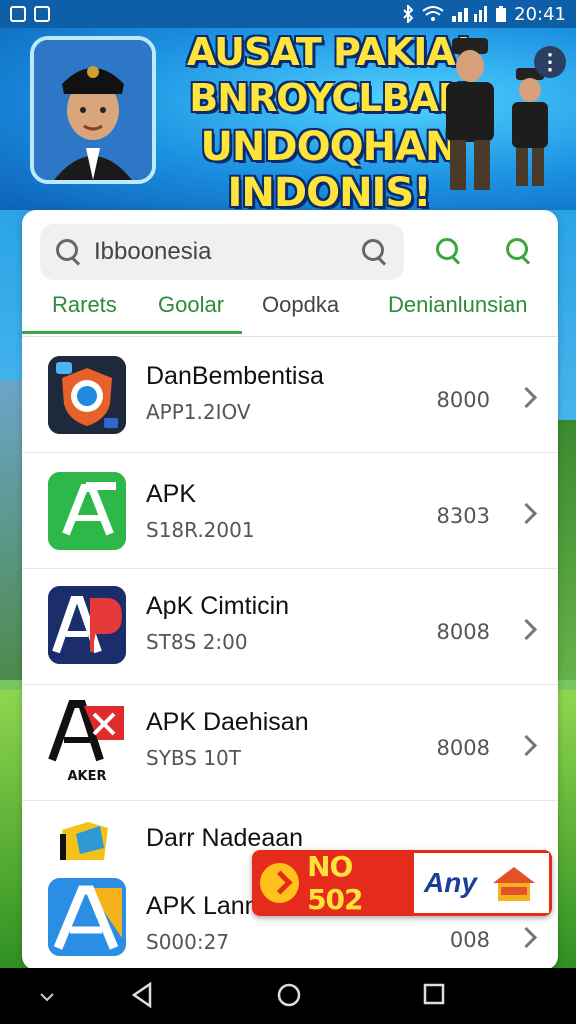  I want to click on arrow-right-icon, so click(280, 883).